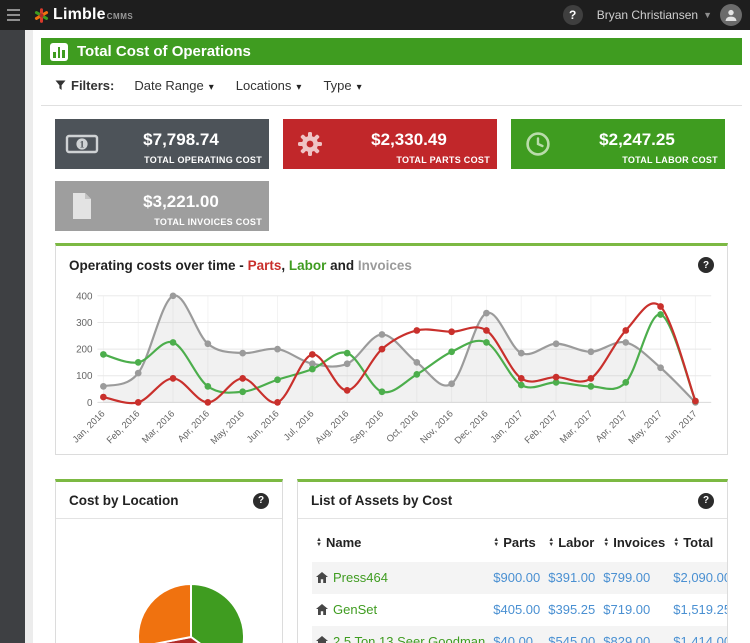 This screenshot has height=643, width=750. Describe the element at coordinates (538, 144) in the screenshot. I see `clock-icon` at that location.